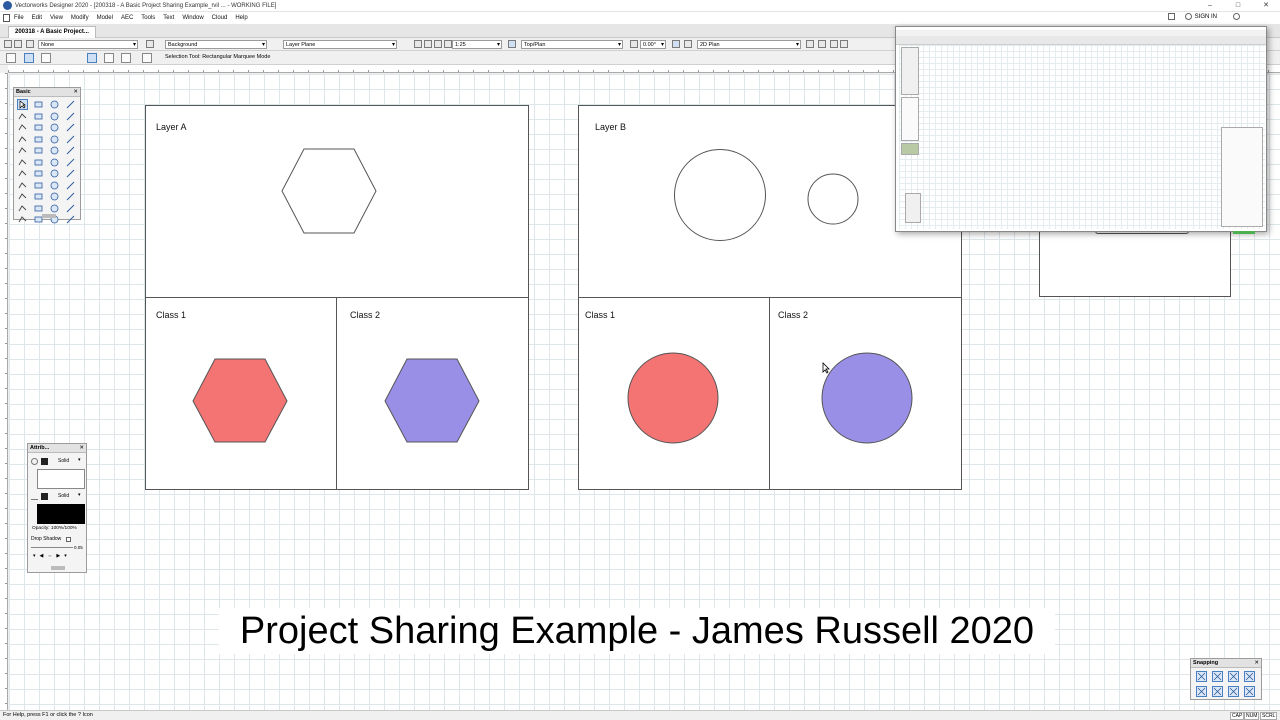 The height and width of the screenshot is (720, 1280). What do you see at coordinates (749, 44) in the screenshot?
I see `render-select: 2D Plan` at bounding box center [749, 44].